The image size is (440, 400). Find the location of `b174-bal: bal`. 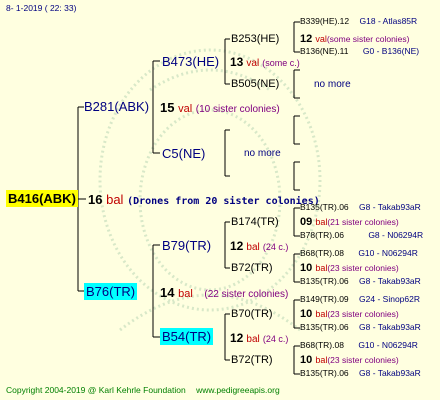

b174-bal: bal is located at coordinates (321, 222).